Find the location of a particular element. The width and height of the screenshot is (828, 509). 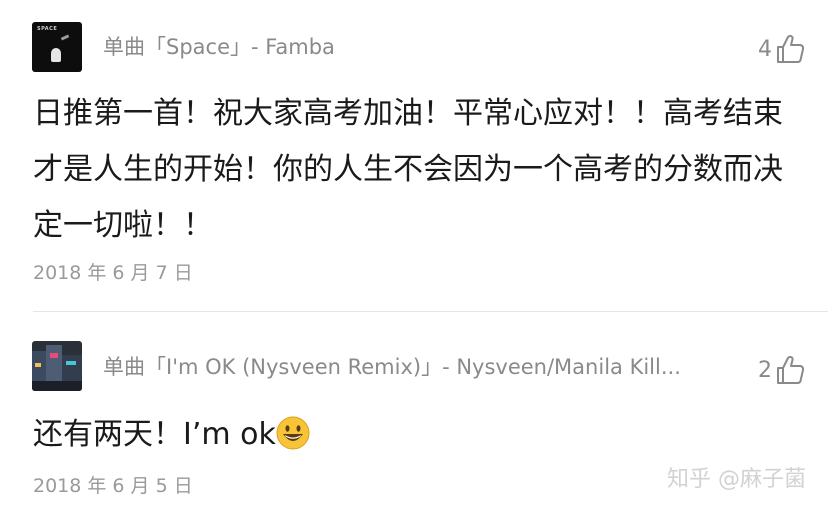

cover-astronaut-art is located at coordinates (56, 55).